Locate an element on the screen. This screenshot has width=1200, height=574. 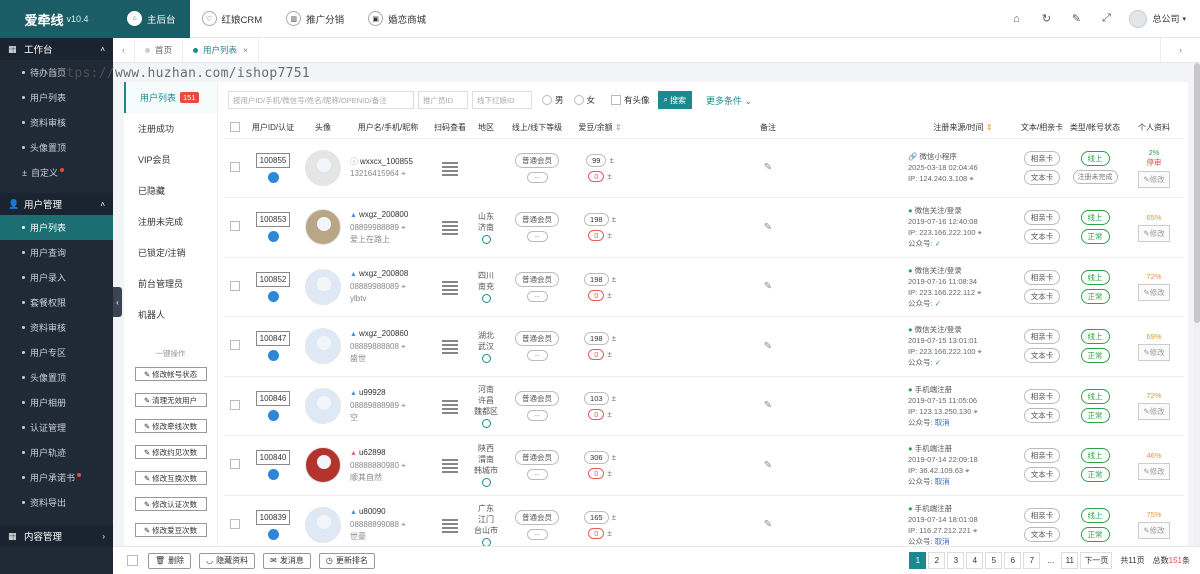
user-id: 100846 is located at coordinates (273, 398).